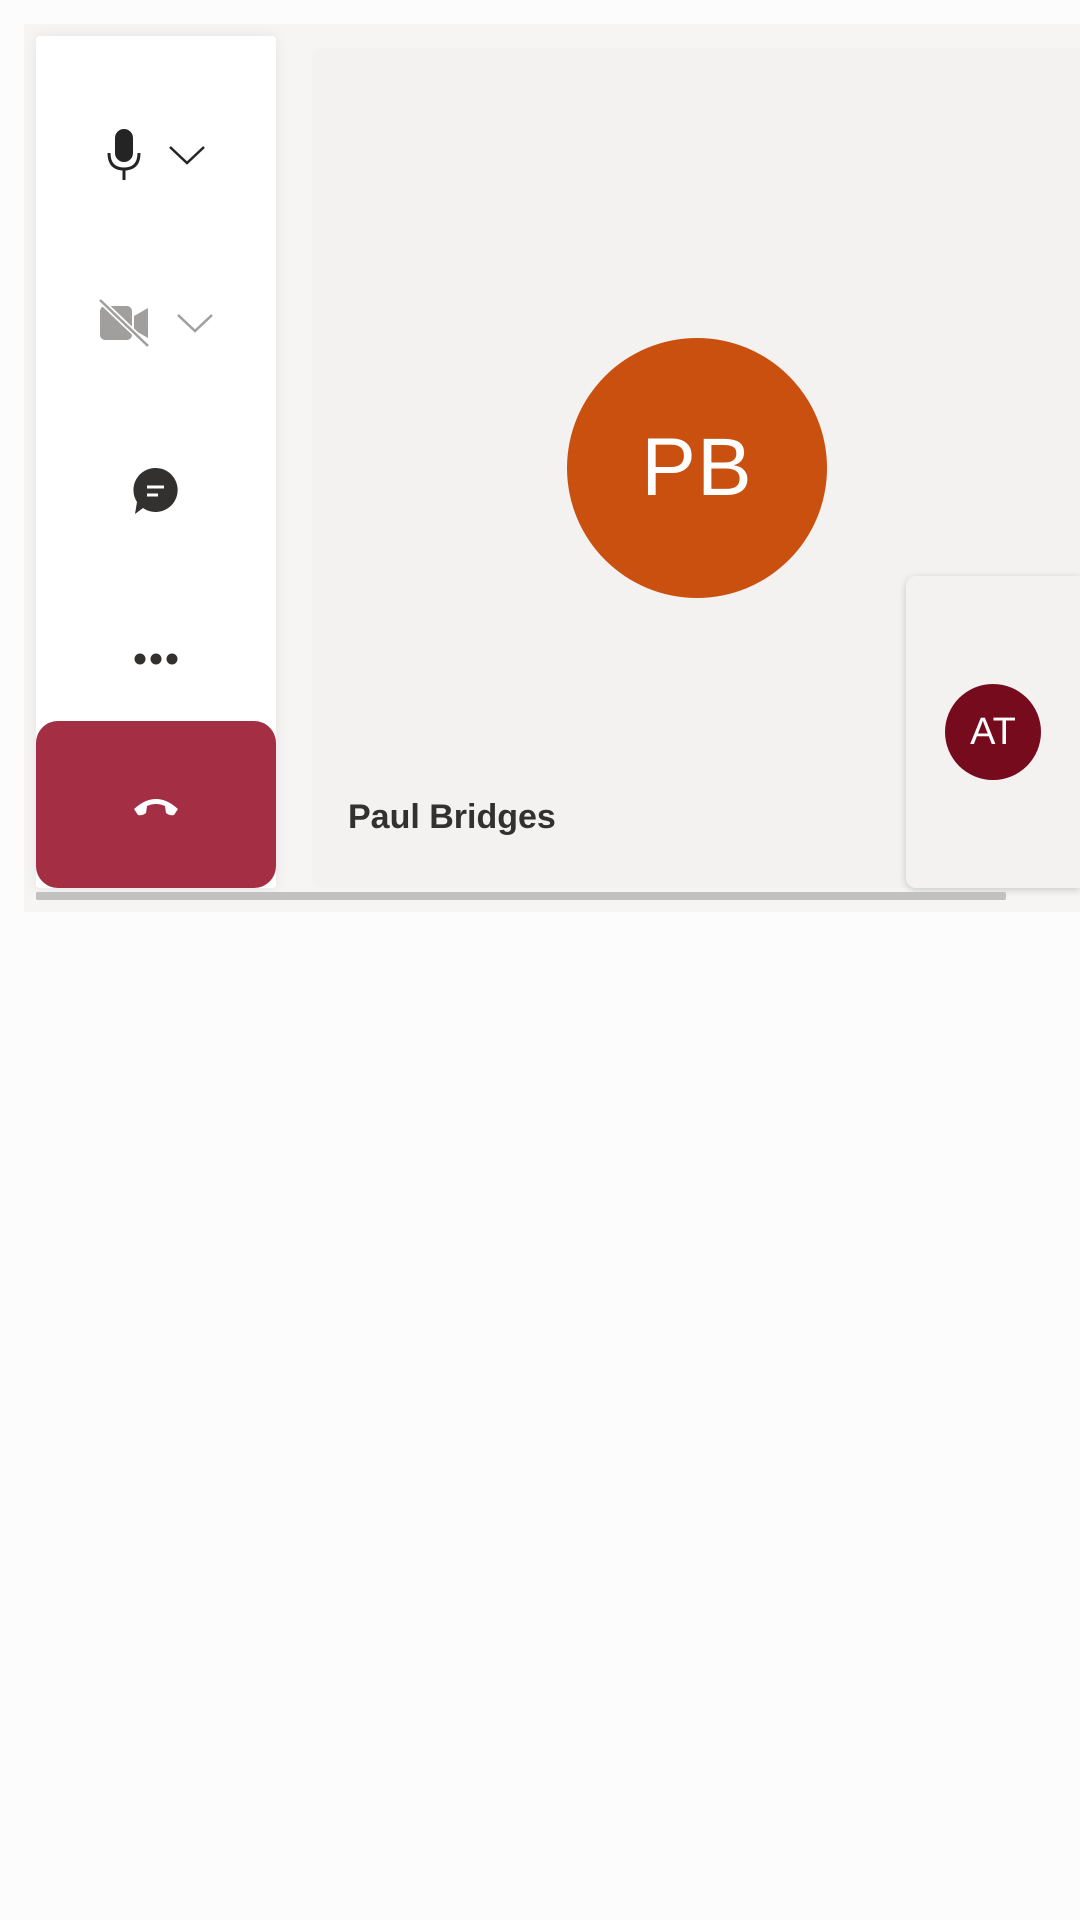 The image size is (1080, 1920). Describe the element at coordinates (156, 155) in the screenshot. I see `mic-control` at that location.